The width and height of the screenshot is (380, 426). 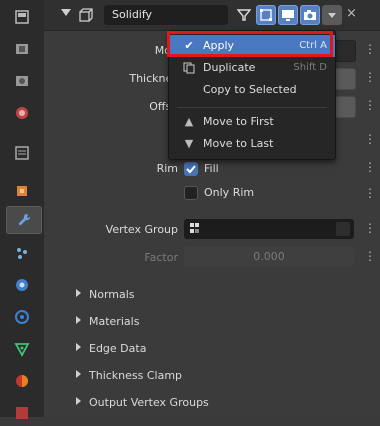 What do you see at coordinates (252, 90) in the screenshot?
I see `menu-item-copy-to-selected: Copy to Selected` at bounding box center [252, 90].